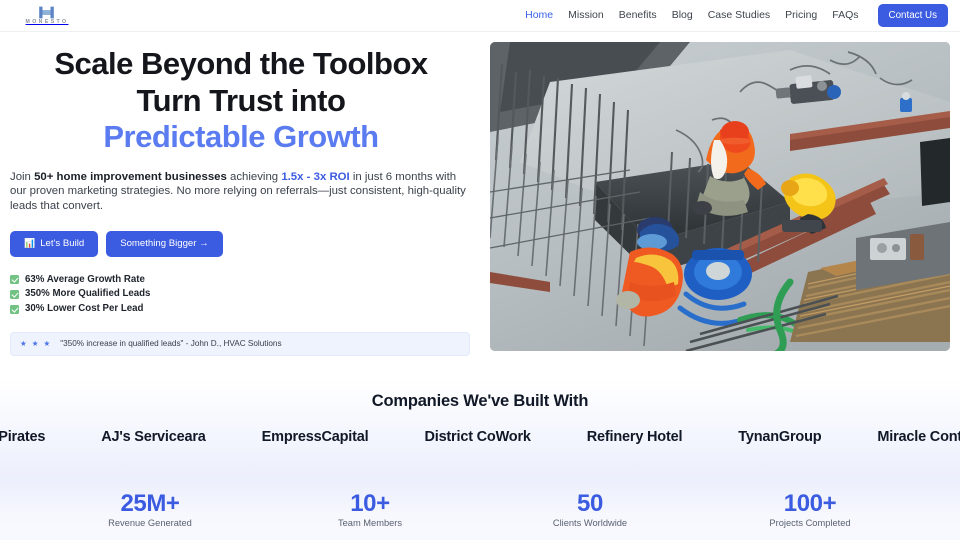 This screenshot has height=540, width=960. Describe the element at coordinates (85, 279) in the screenshot. I see `checklist-label: 63% Average Growth Rate` at that location.